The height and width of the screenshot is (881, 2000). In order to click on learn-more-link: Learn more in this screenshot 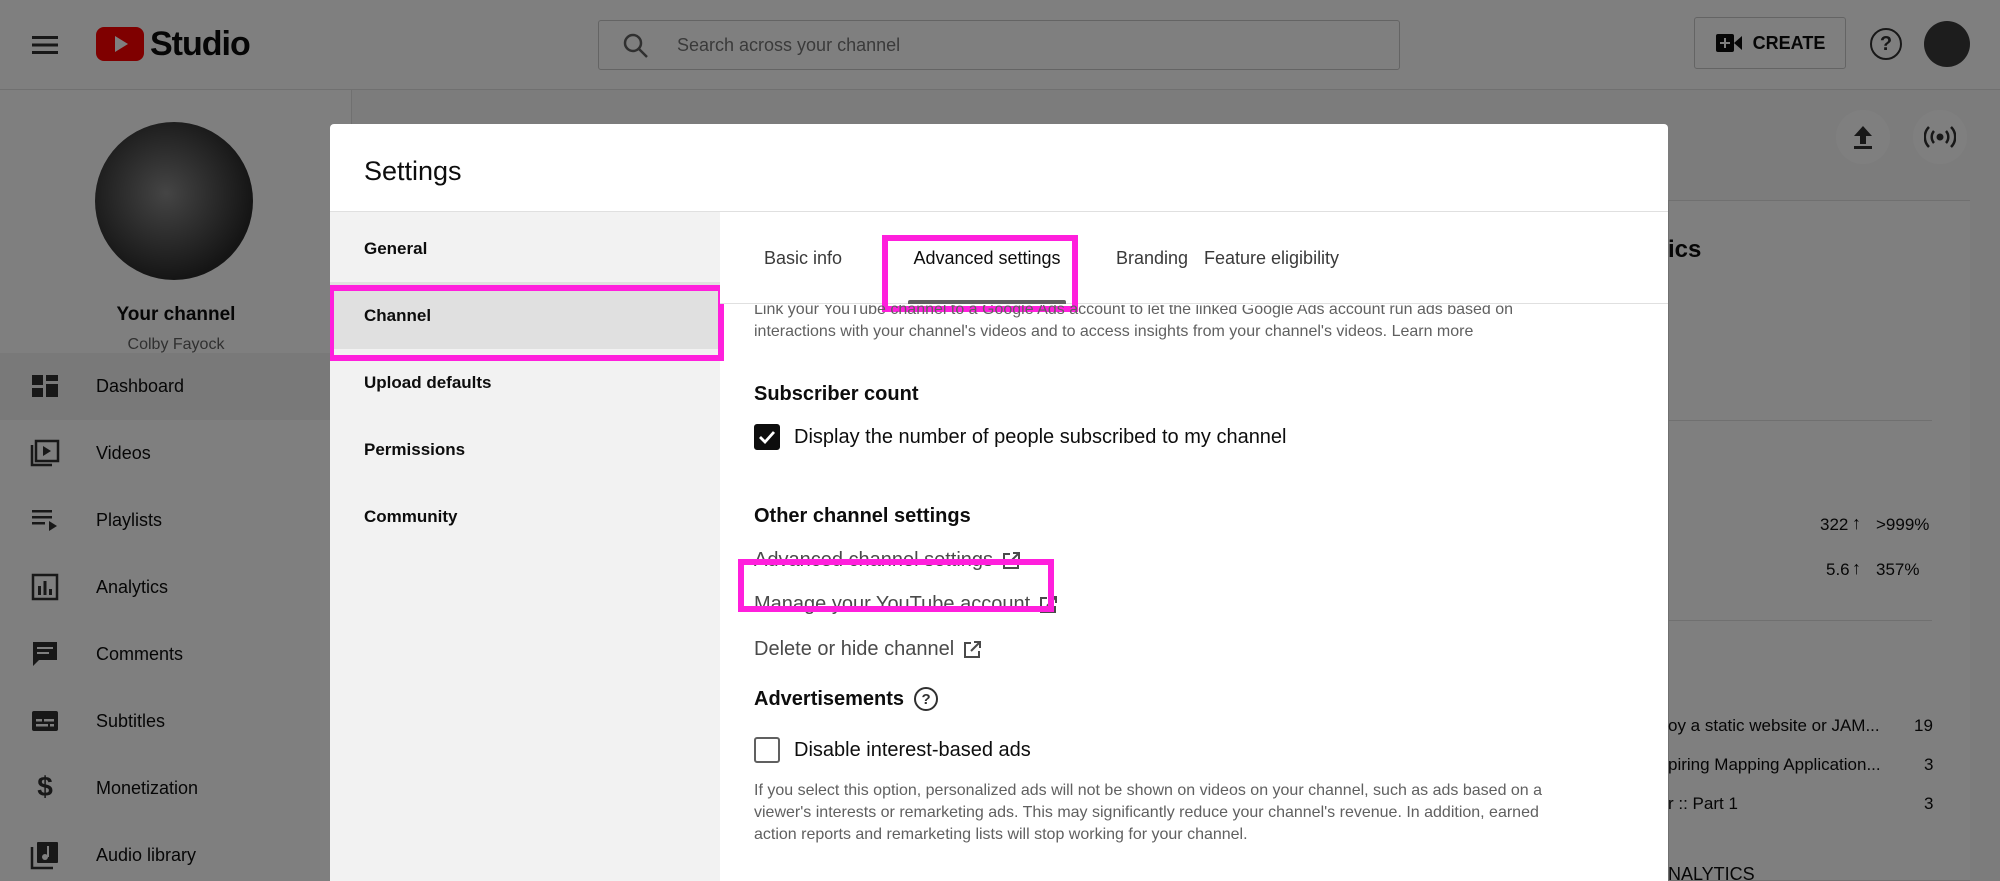, I will do `click(1433, 331)`.